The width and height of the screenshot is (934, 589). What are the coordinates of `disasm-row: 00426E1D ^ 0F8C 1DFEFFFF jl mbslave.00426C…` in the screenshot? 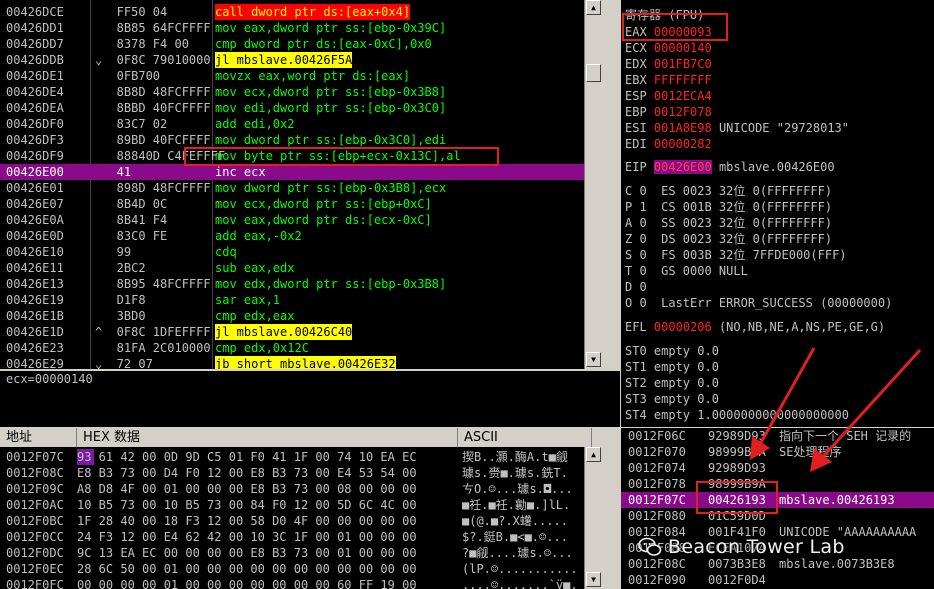 It's located at (301, 332).